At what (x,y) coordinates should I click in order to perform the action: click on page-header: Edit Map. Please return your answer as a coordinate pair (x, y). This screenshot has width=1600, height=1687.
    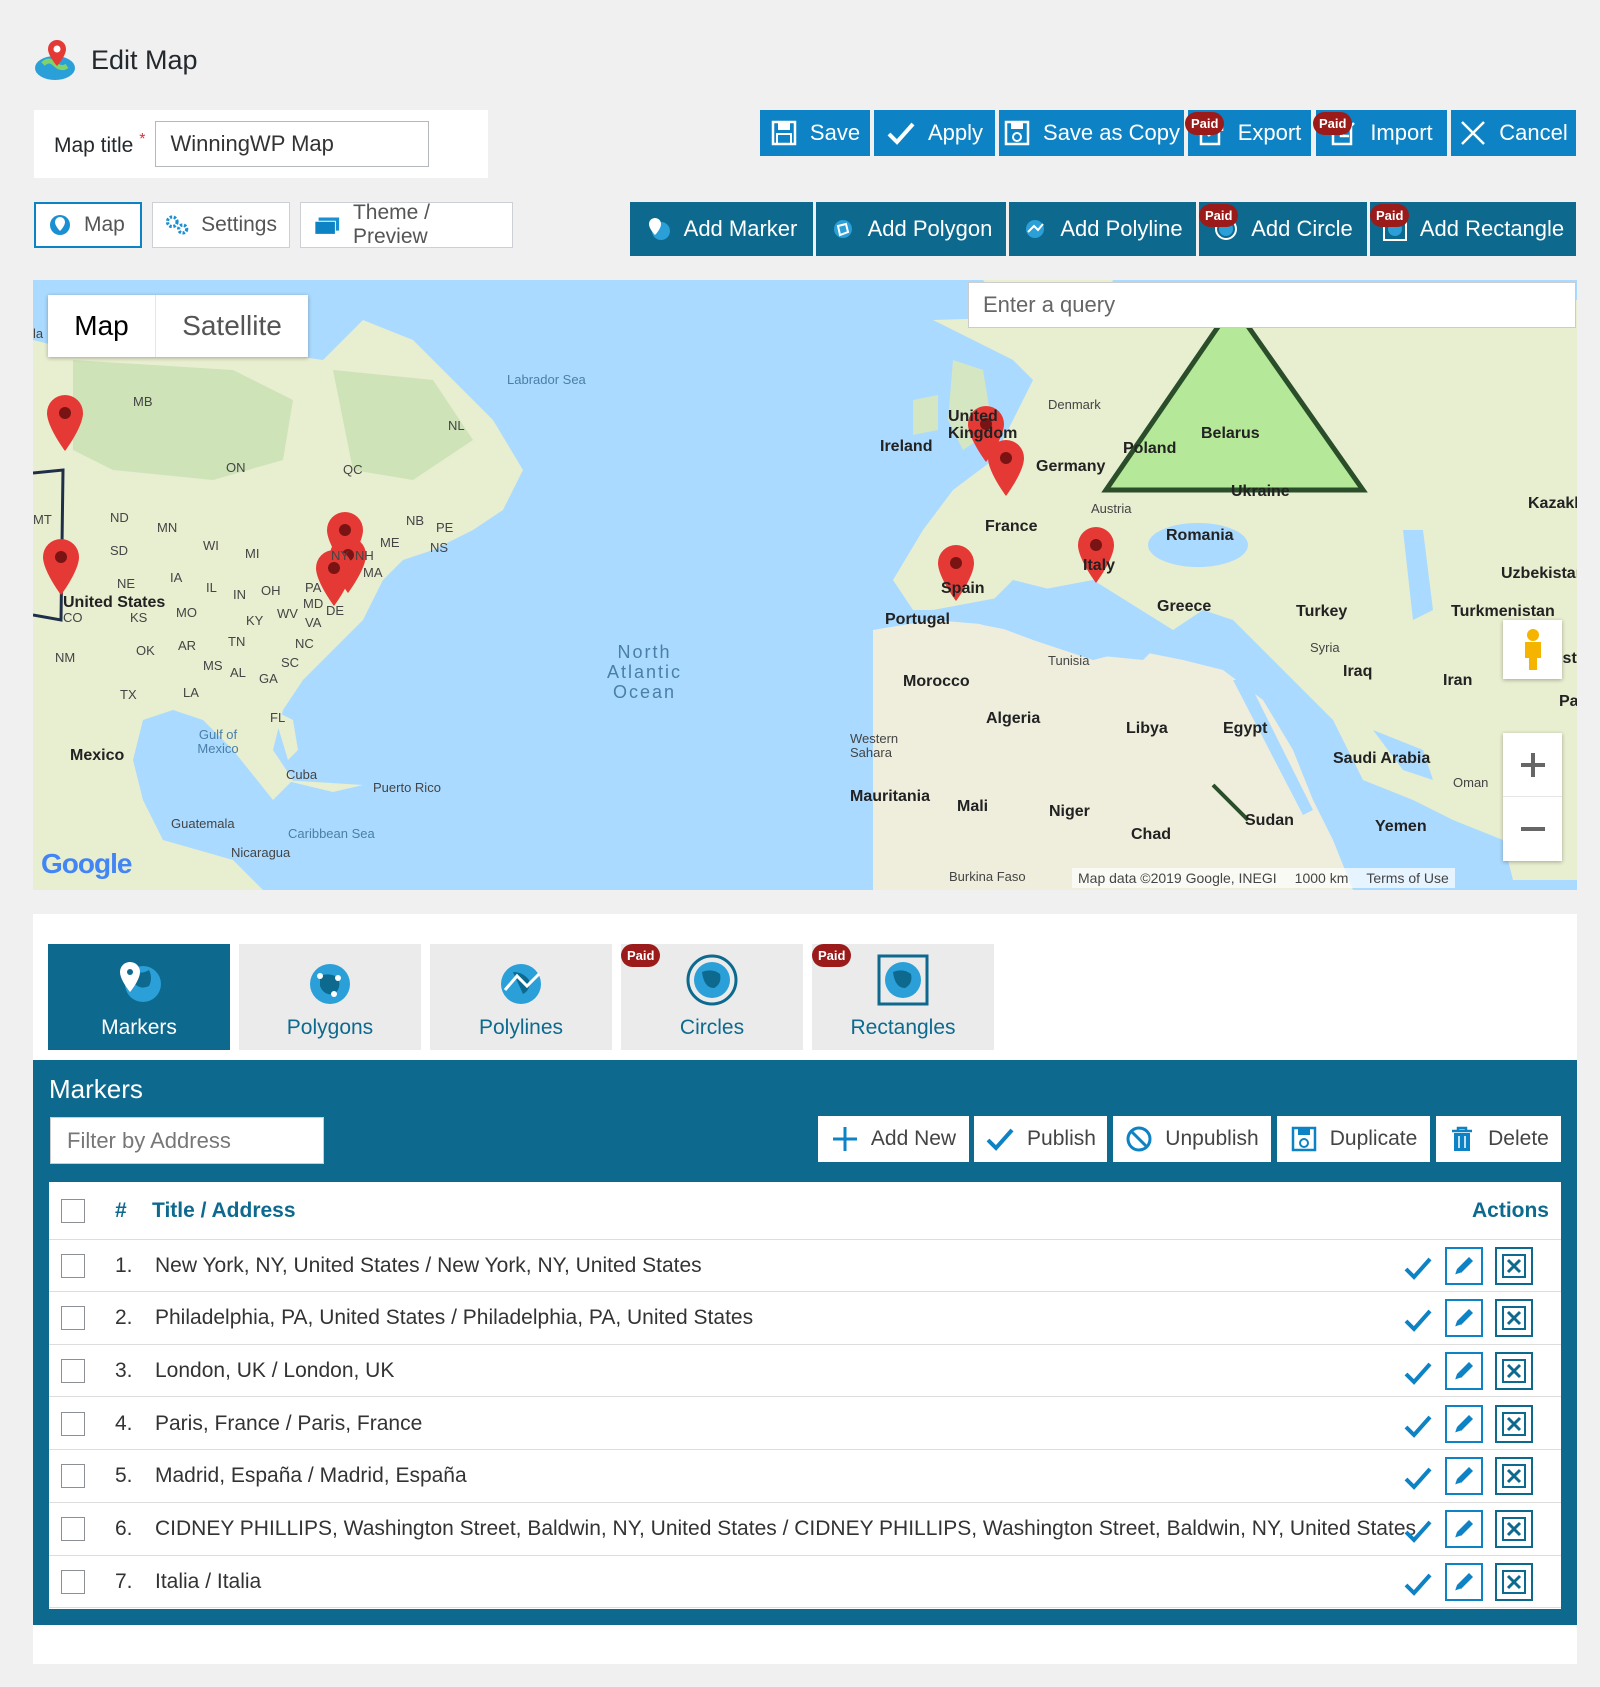
    Looking at the image, I should click on (115, 60).